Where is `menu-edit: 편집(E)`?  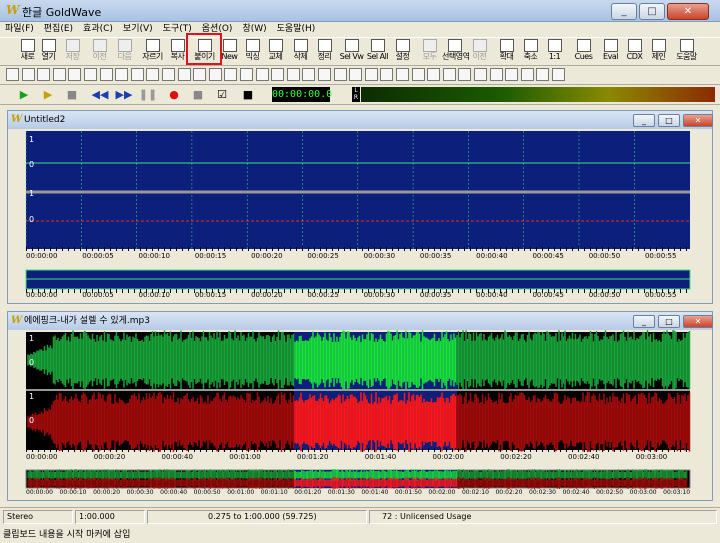
menu-edit: 편집(E) is located at coordinates (58, 29).